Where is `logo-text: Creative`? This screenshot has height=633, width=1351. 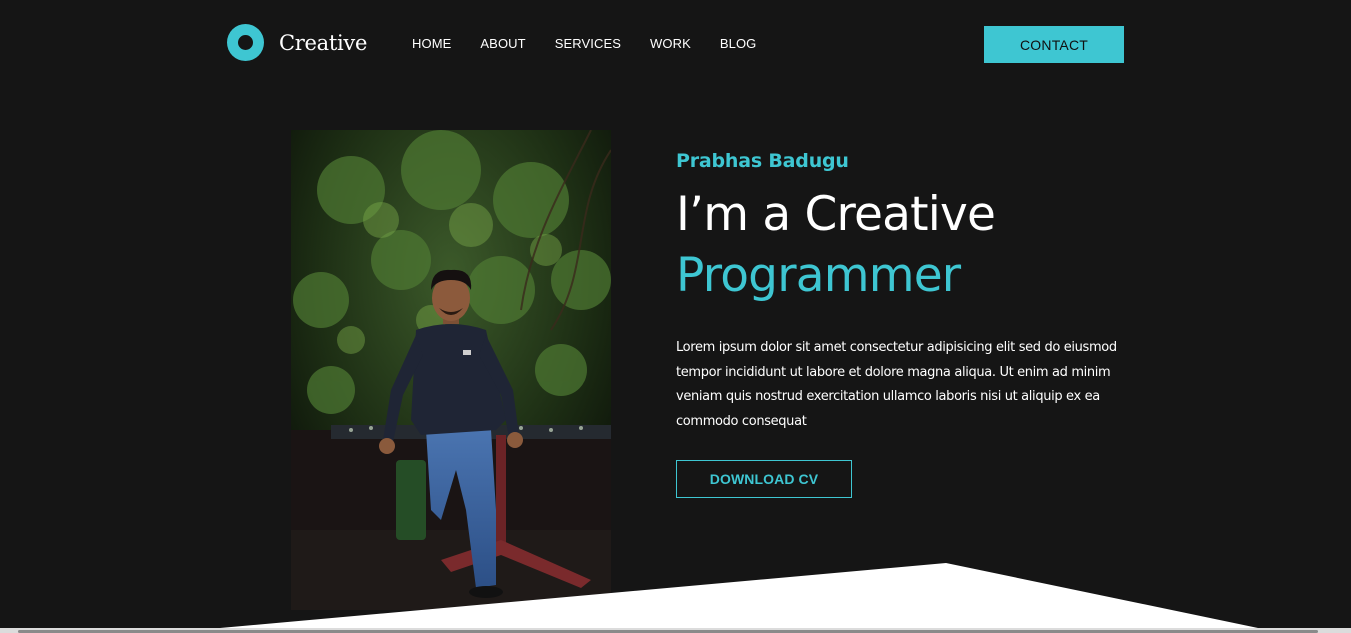
logo-text: Creative is located at coordinates (323, 42).